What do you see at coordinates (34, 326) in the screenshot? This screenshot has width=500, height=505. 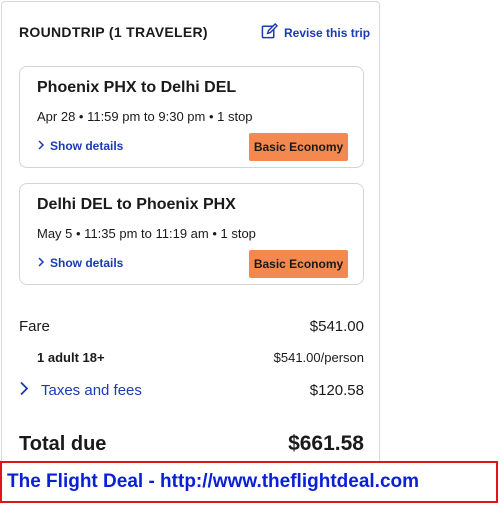 I see `fare-label: Fare` at bounding box center [34, 326].